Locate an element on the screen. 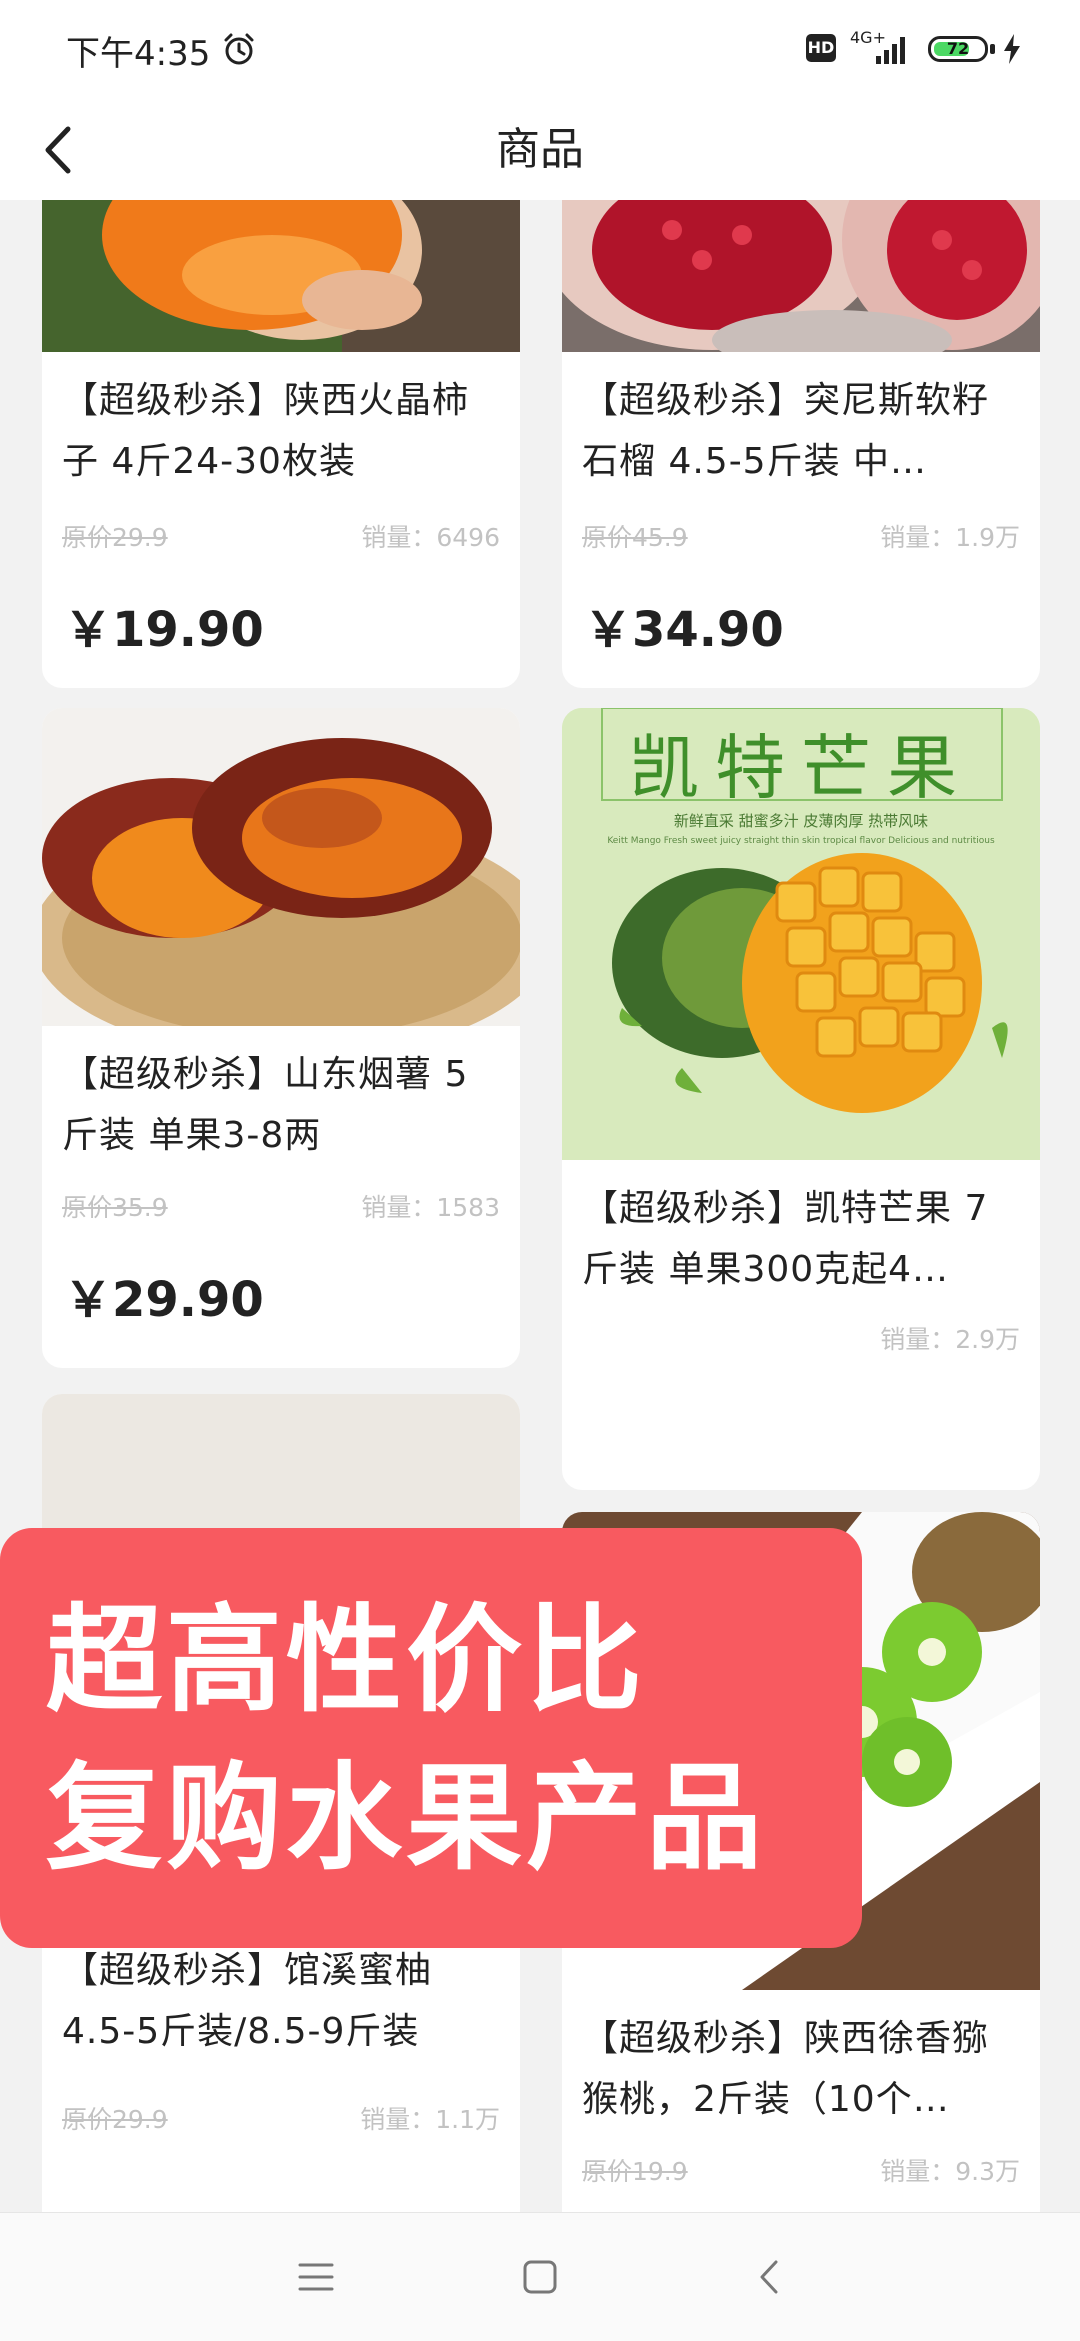 This screenshot has height=2341, width=1080. promo-line-2: 复购水果产品 is located at coordinates (406, 1818).